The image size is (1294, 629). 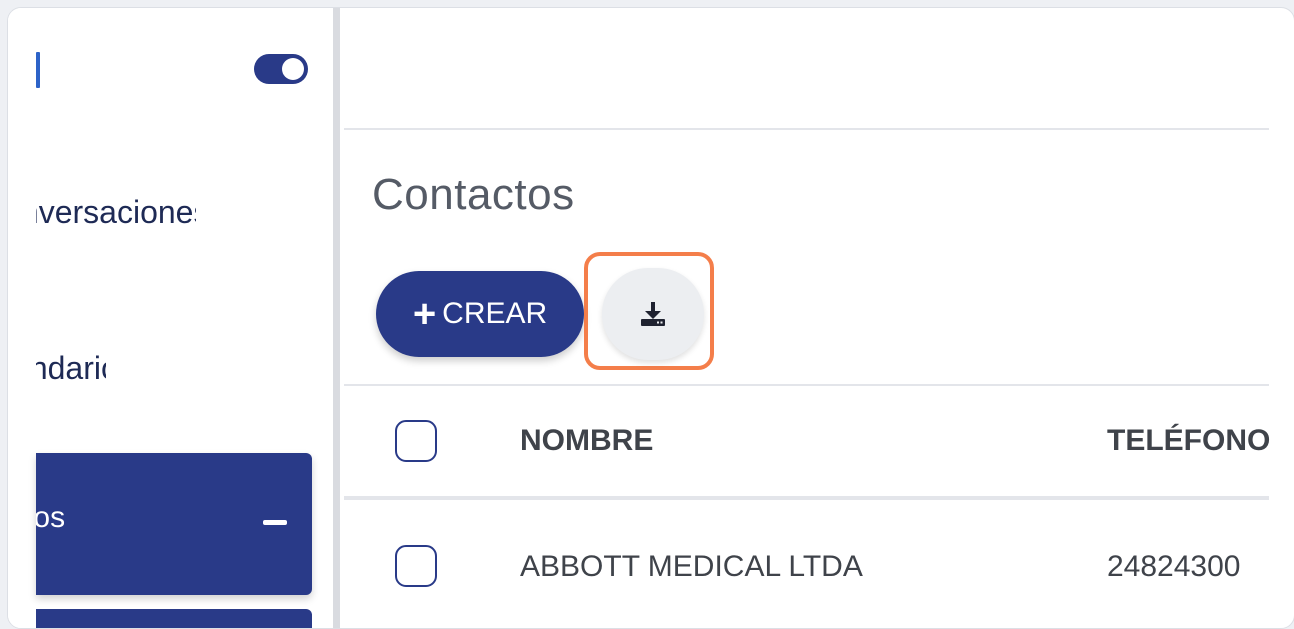 I want to click on sidebar-item-label: Calendario, so click(x=71, y=368).